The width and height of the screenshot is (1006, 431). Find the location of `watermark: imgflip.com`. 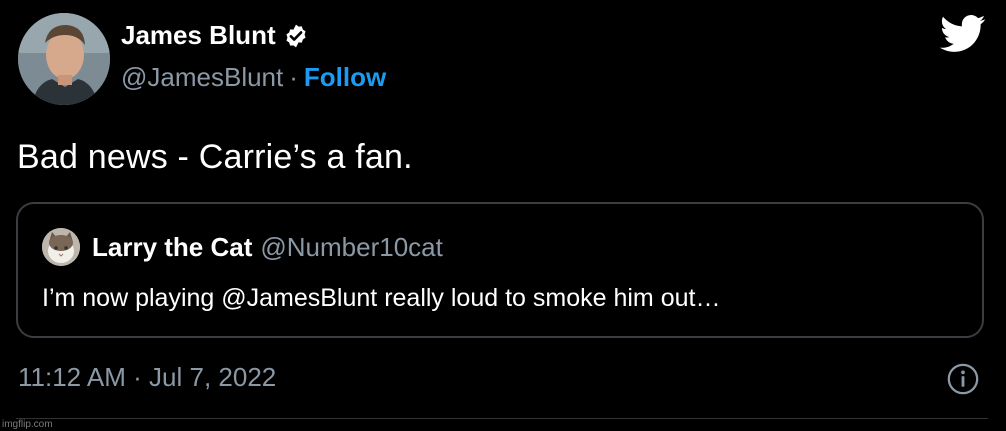

watermark: imgflip.com is located at coordinates (27, 424).